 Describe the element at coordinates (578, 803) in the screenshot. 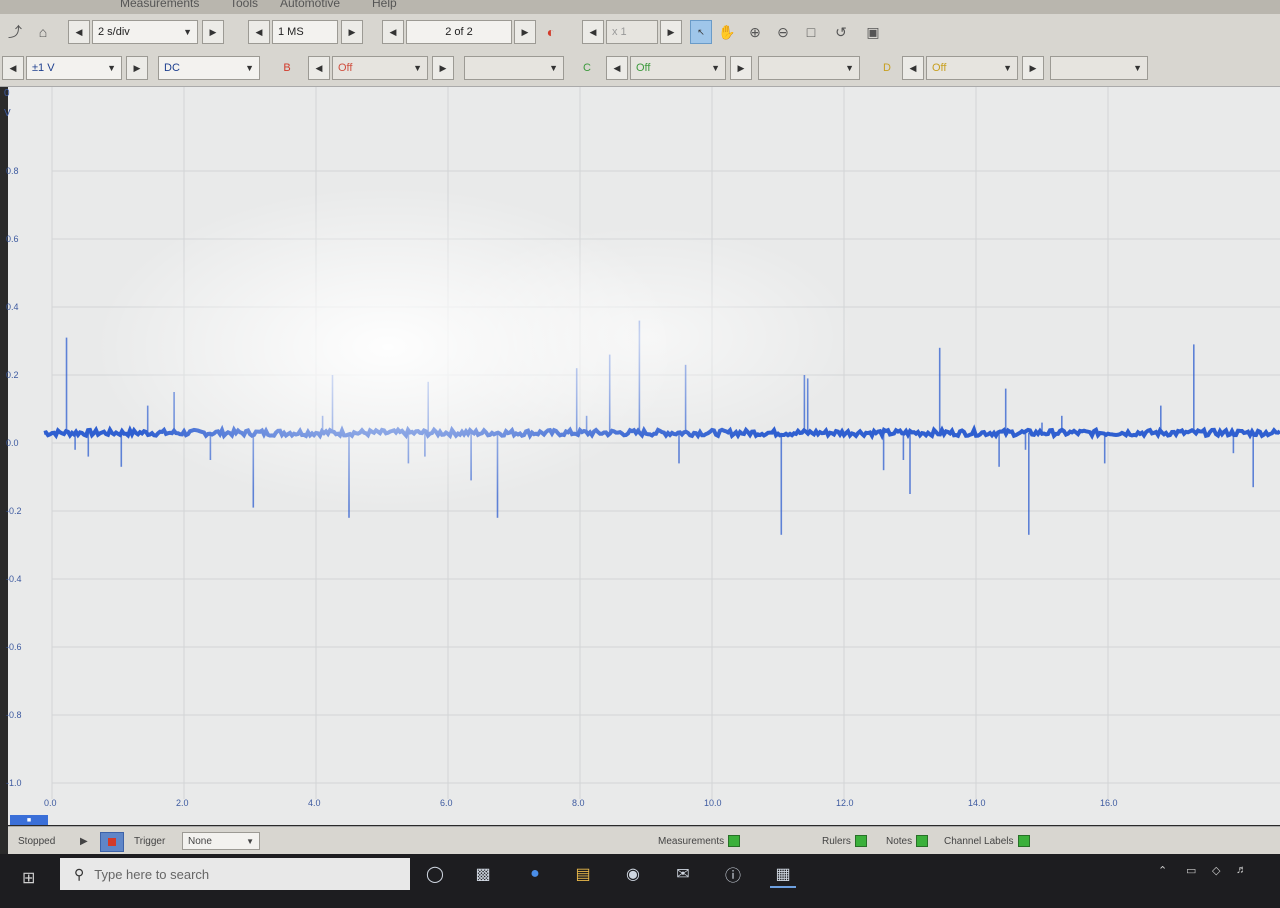

I see `x-tick-label: 8.0` at that location.